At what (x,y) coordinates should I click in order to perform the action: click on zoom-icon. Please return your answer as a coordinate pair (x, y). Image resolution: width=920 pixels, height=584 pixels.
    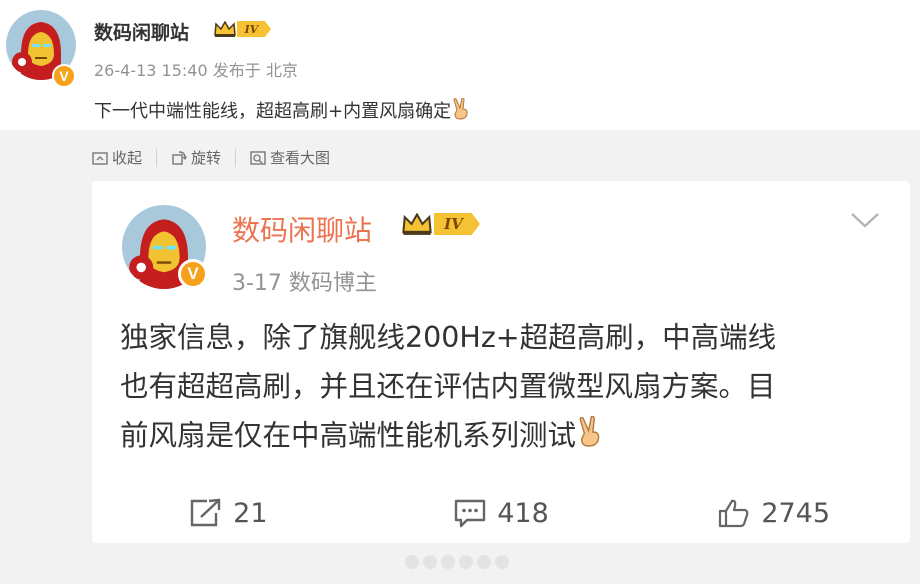
    Looking at the image, I should click on (258, 157).